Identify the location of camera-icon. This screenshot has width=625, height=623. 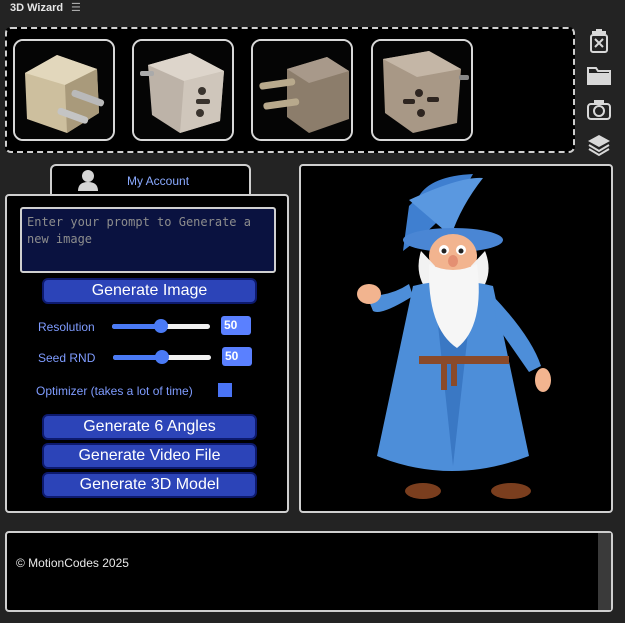
(599, 110).